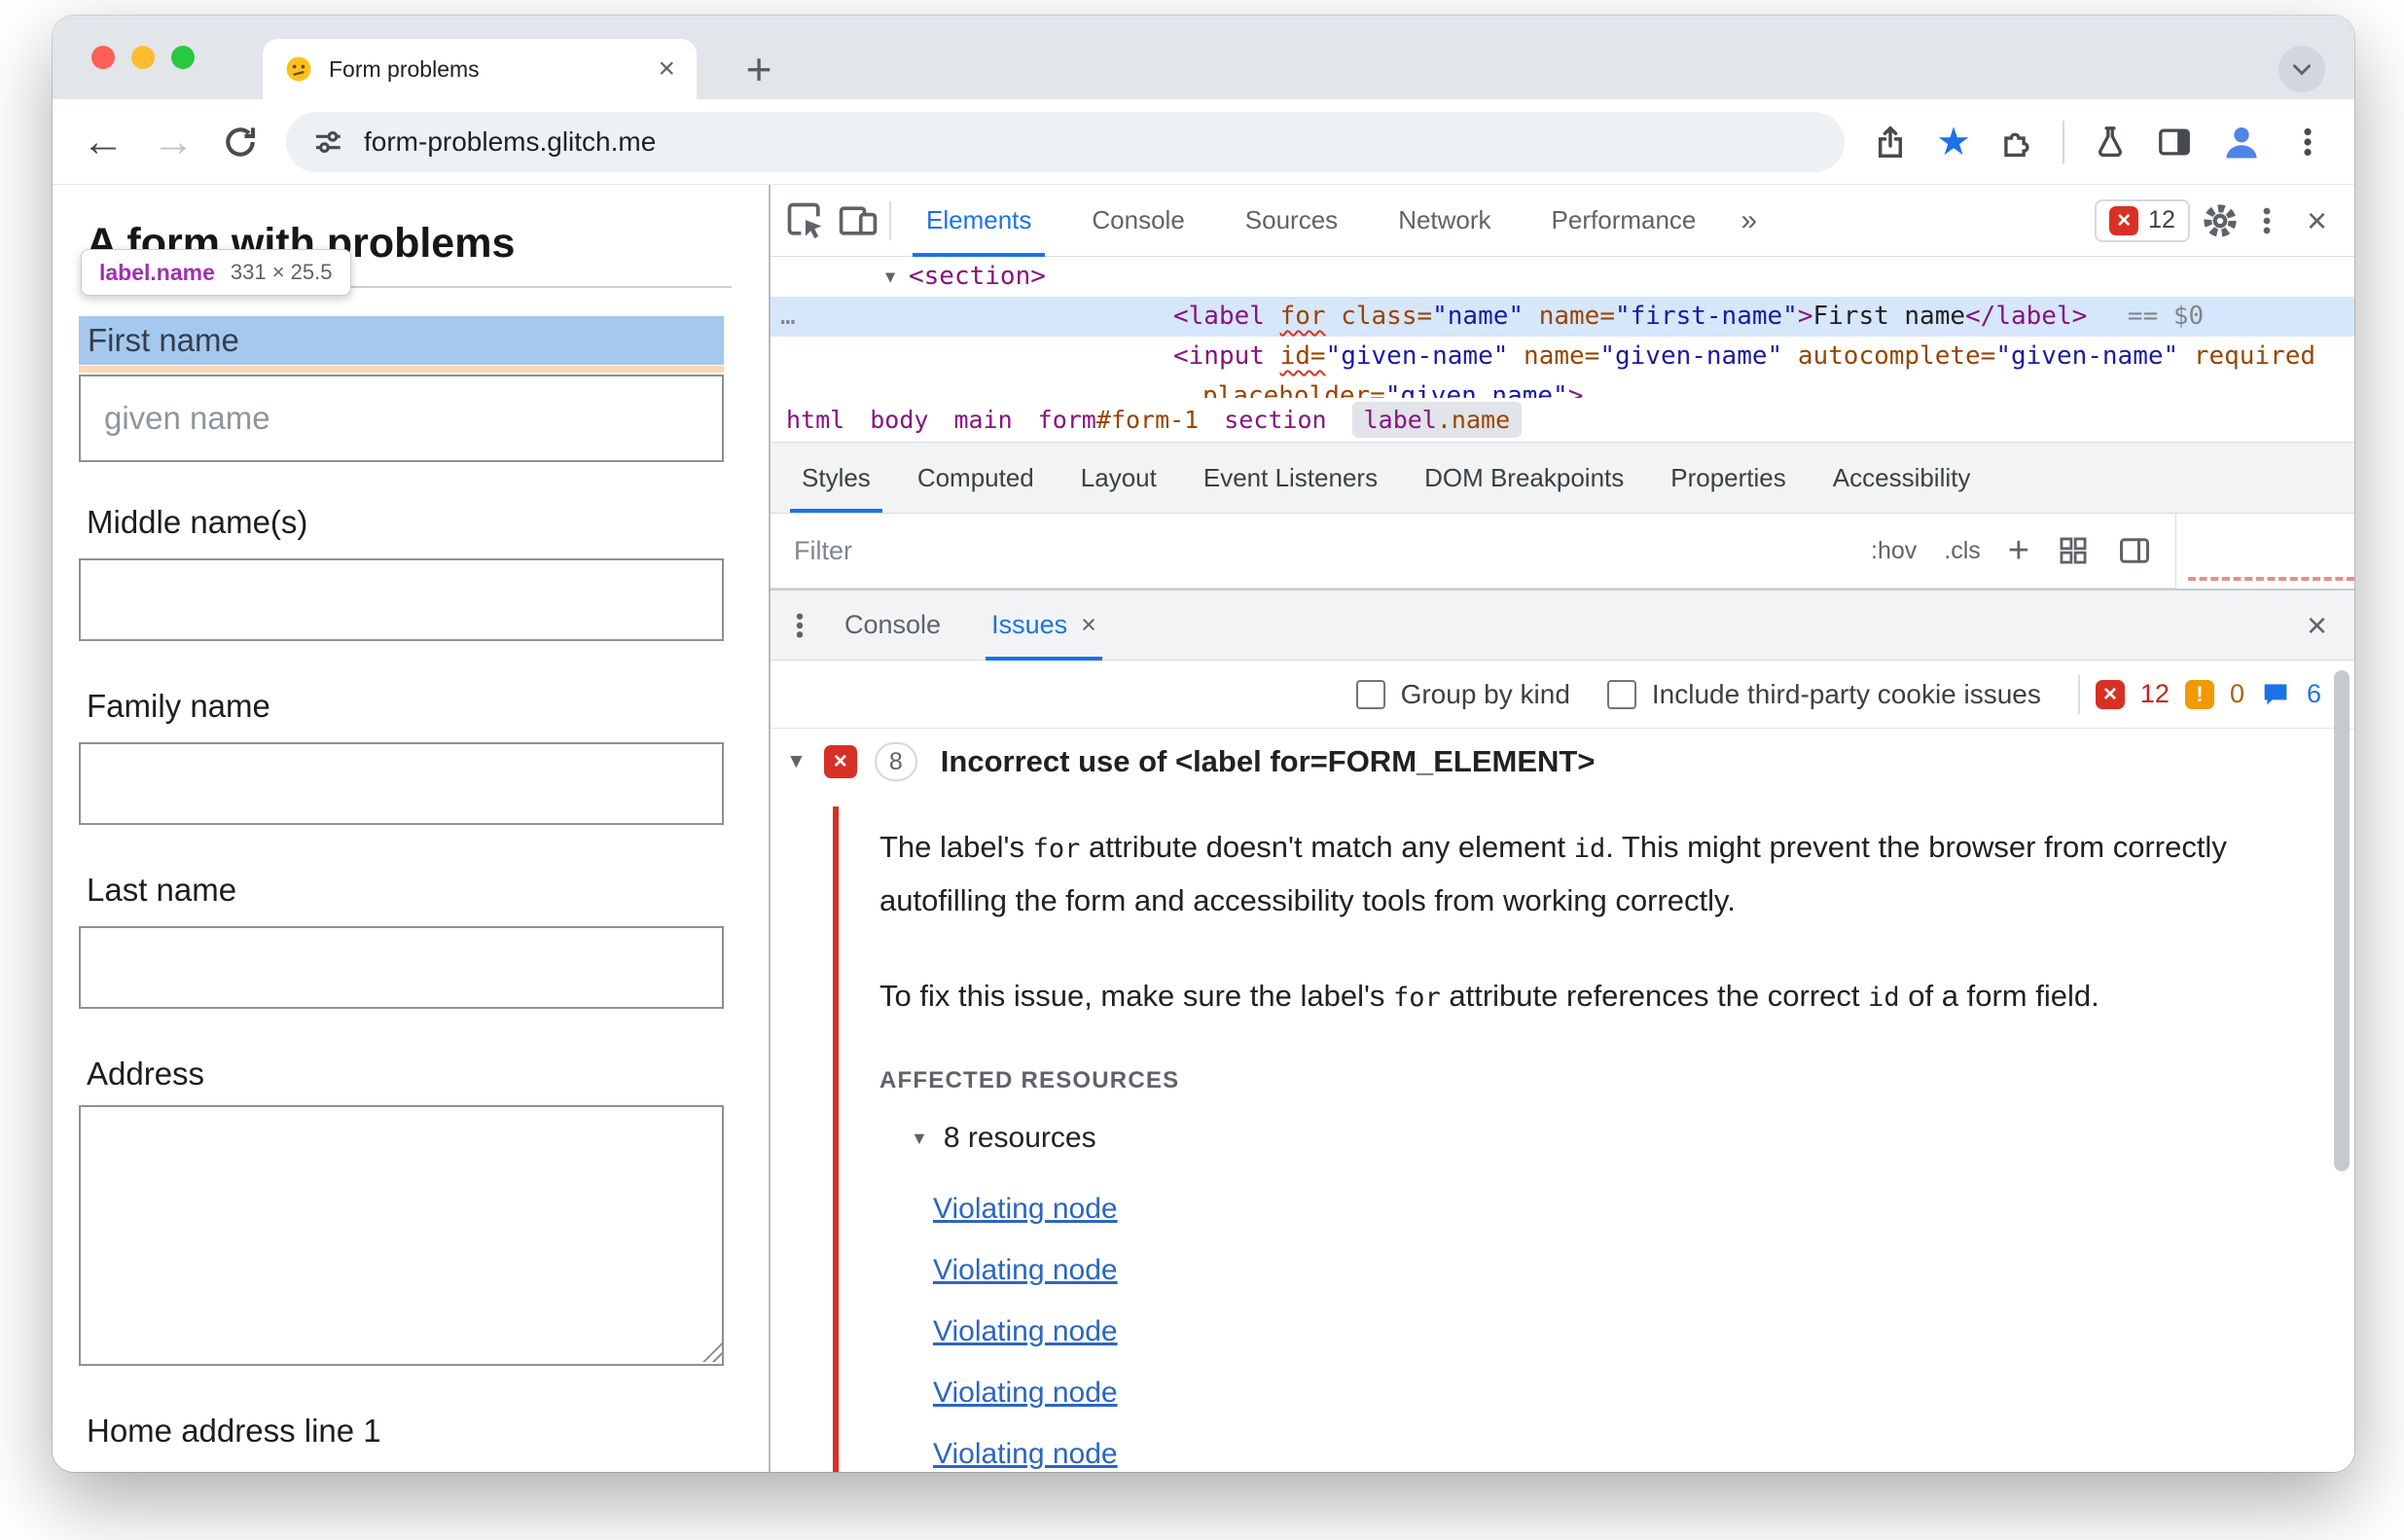 The width and height of the screenshot is (2404, 1540). What do you see at coordinates (1728, 478) in the screenshot?
I see `tab-properties: Properties` at bounding box center [1728, 478].